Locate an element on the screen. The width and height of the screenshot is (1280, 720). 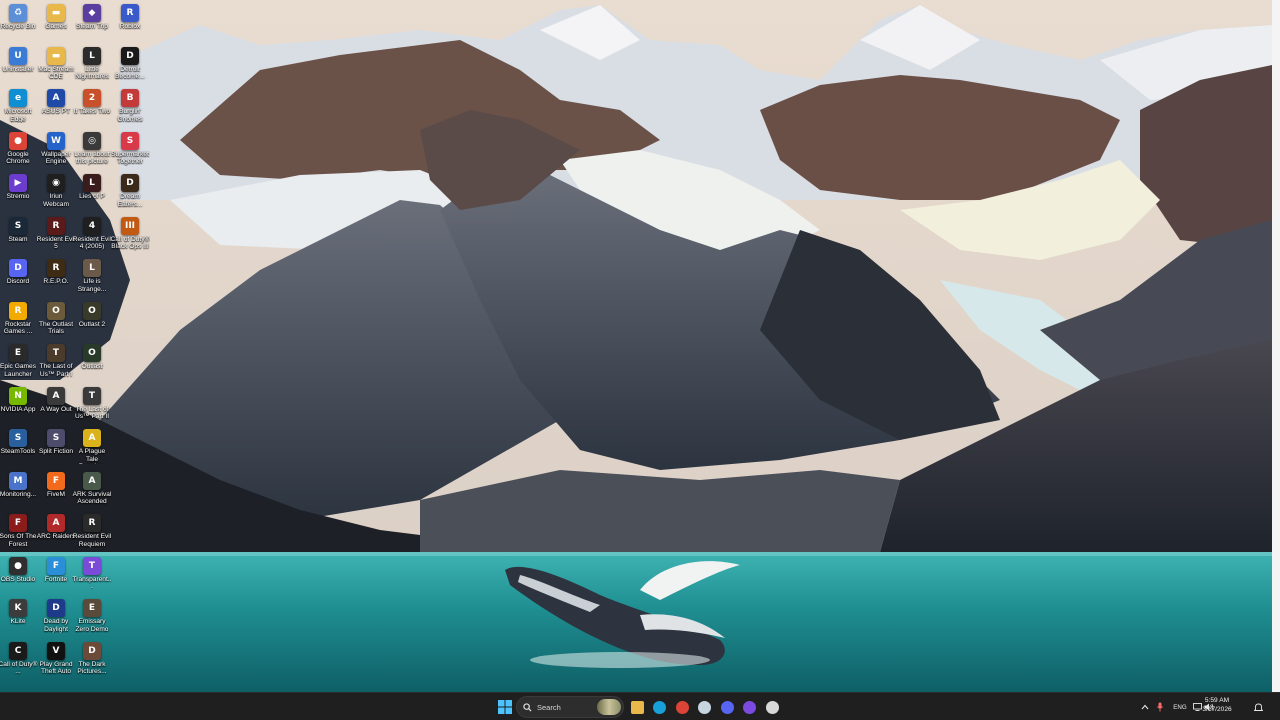
desktop-icon: L Little Nightmares is located at coordinates (92, 63).